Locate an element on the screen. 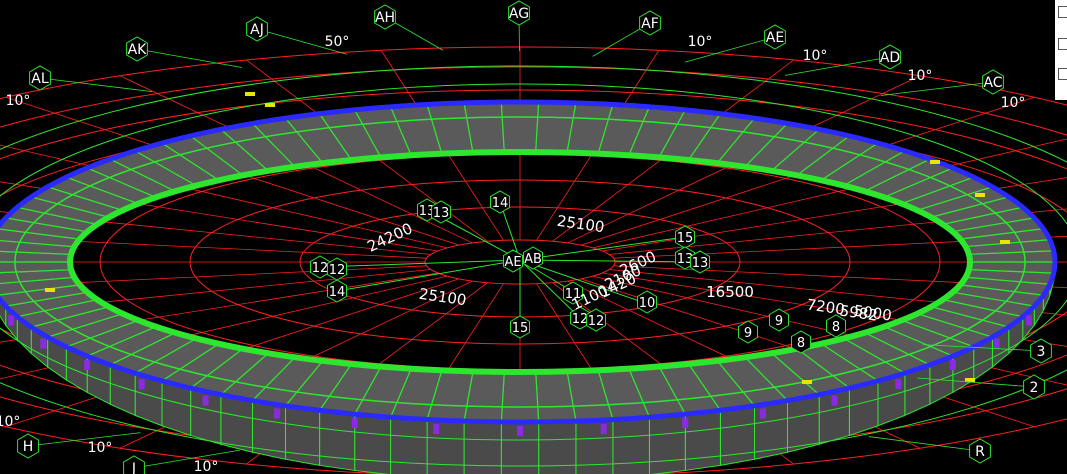  grid-axis-text: 13 is located at coordinates (700, 263).